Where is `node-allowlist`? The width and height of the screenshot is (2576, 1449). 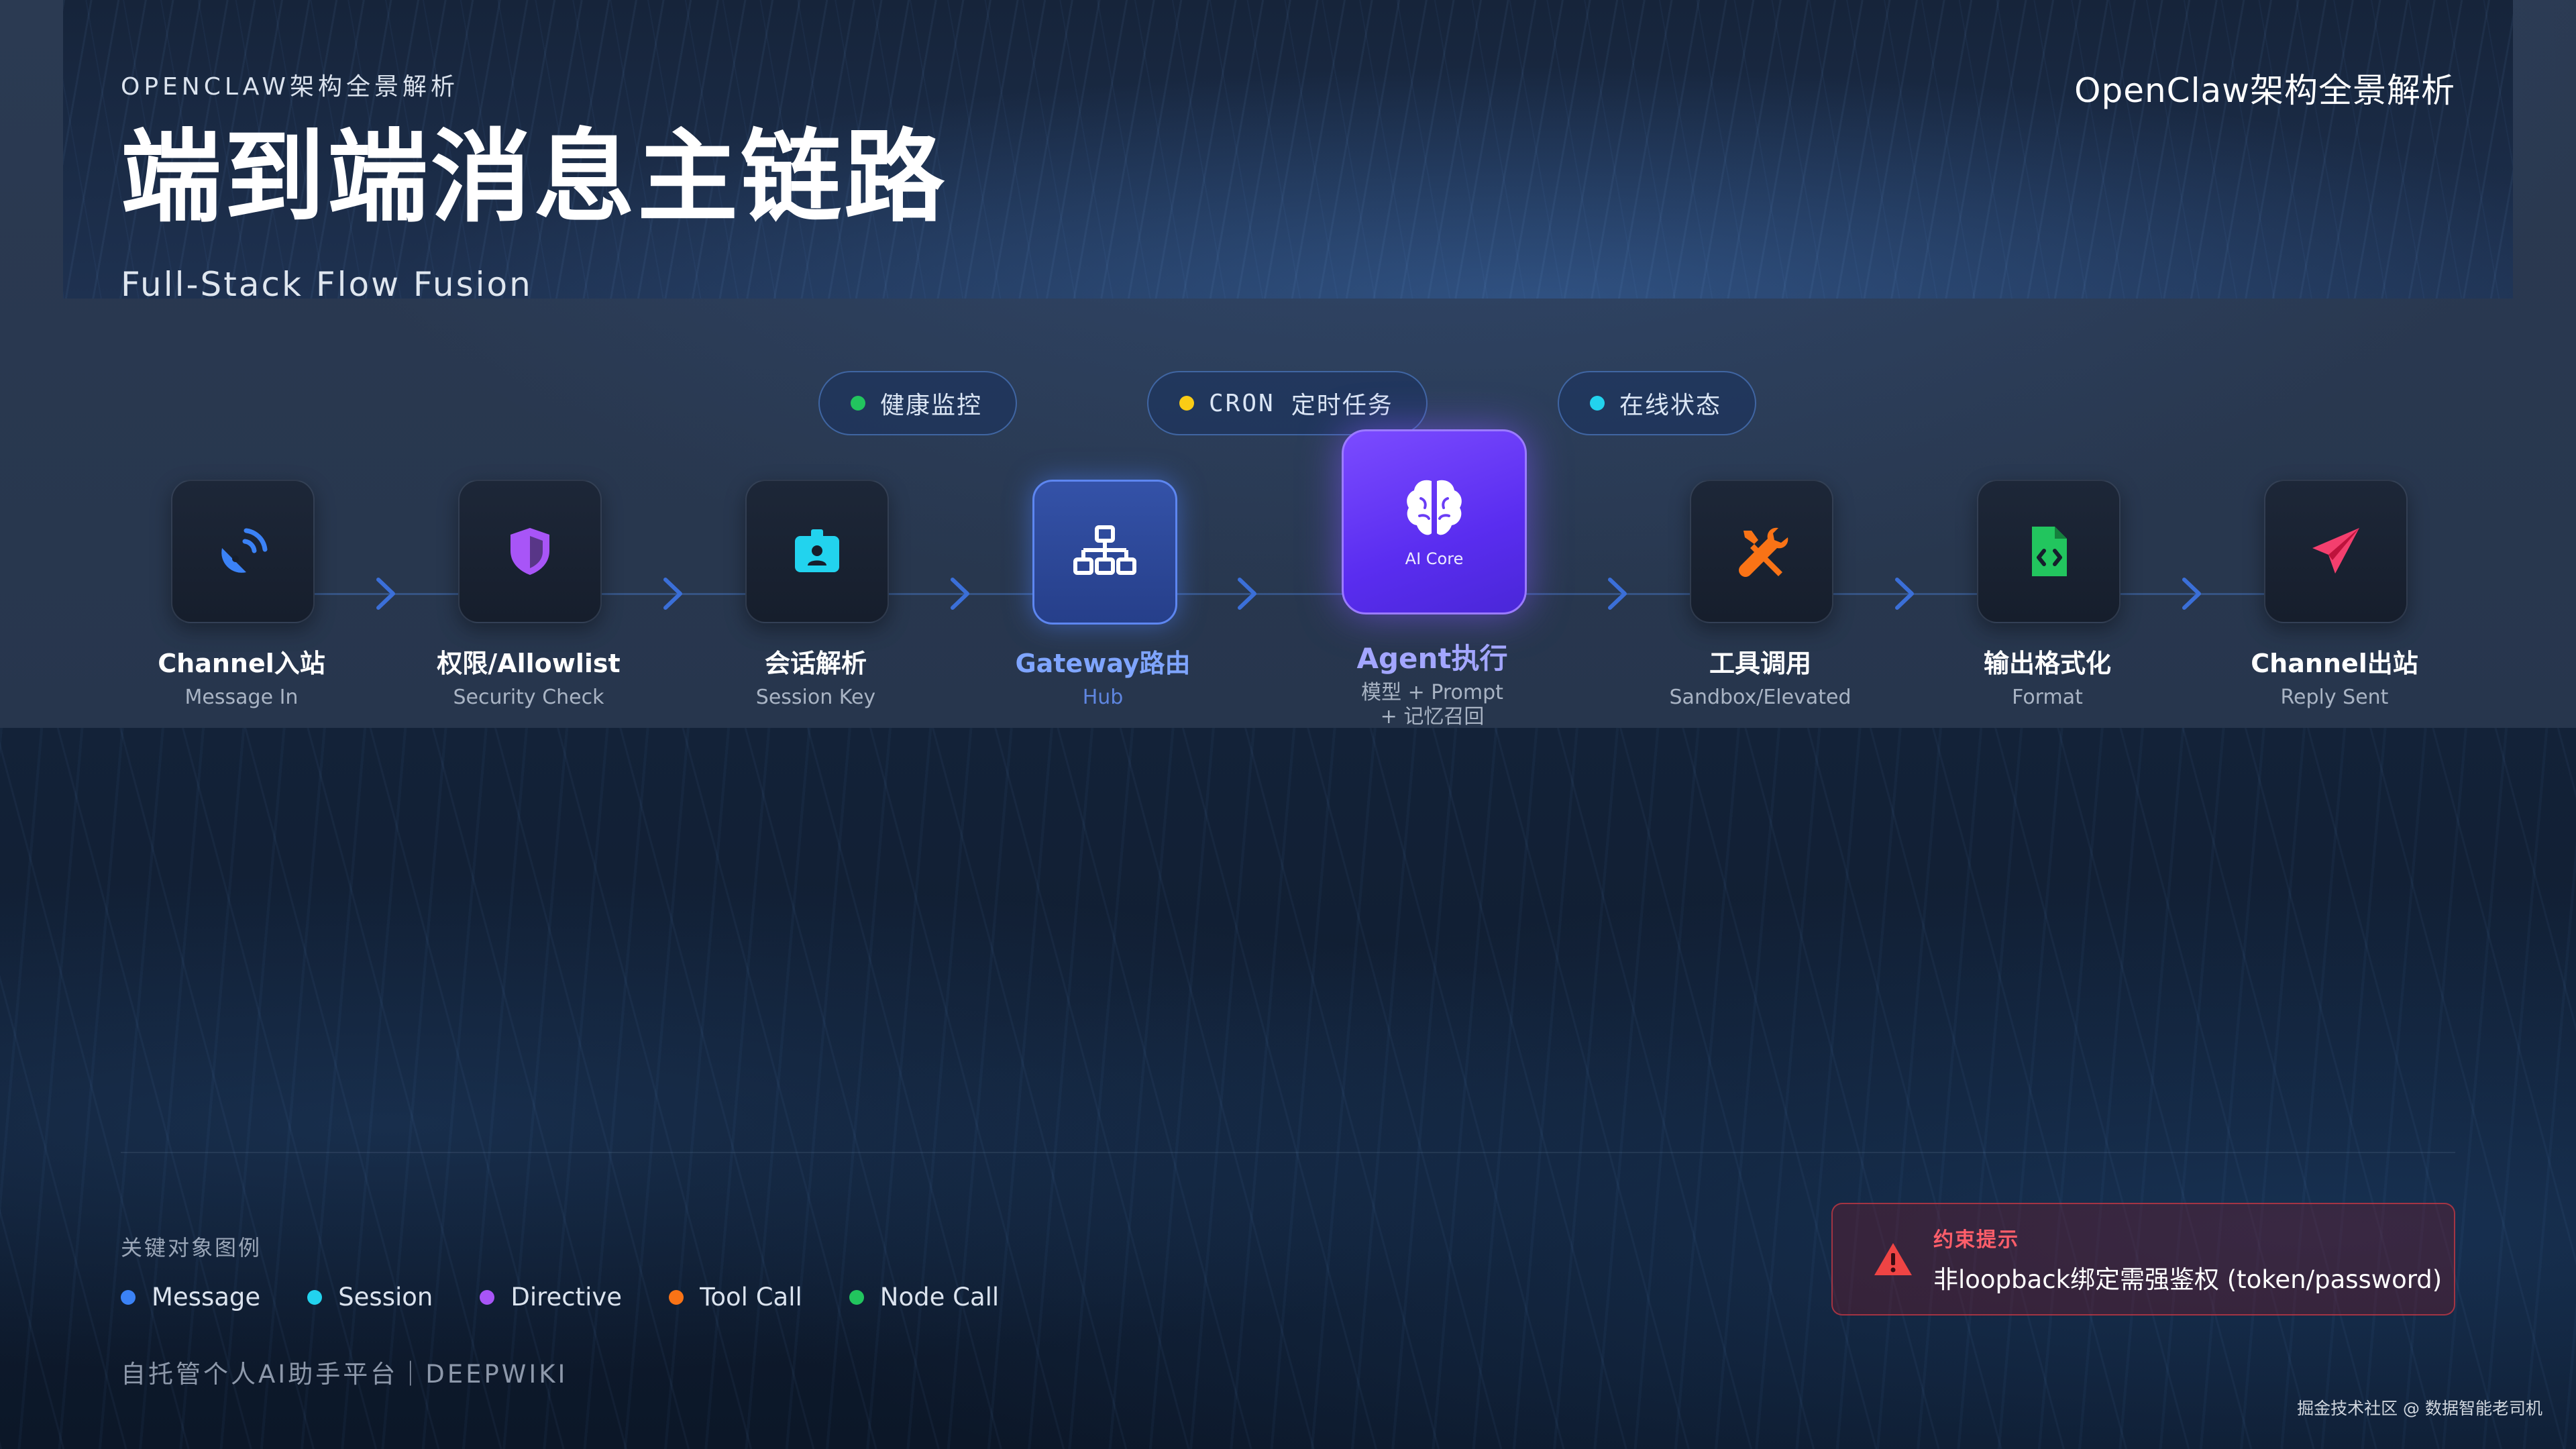
node-allowlist is located at coordinates (530, 551).